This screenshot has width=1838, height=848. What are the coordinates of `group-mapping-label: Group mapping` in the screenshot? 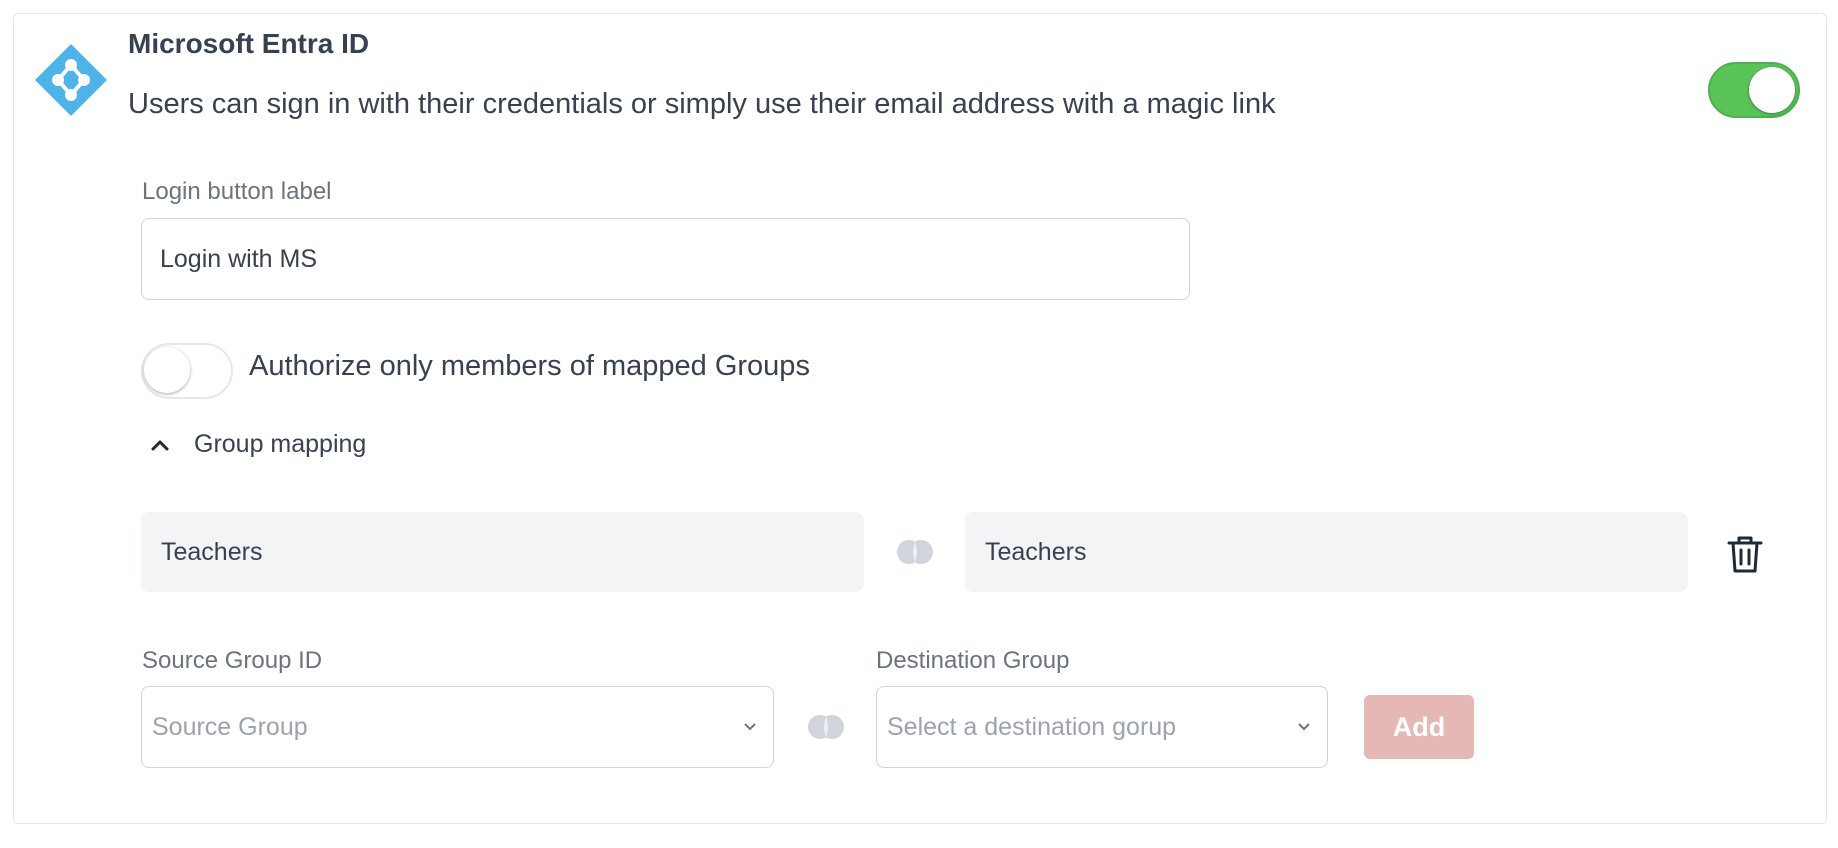 It's located at (280, 444).